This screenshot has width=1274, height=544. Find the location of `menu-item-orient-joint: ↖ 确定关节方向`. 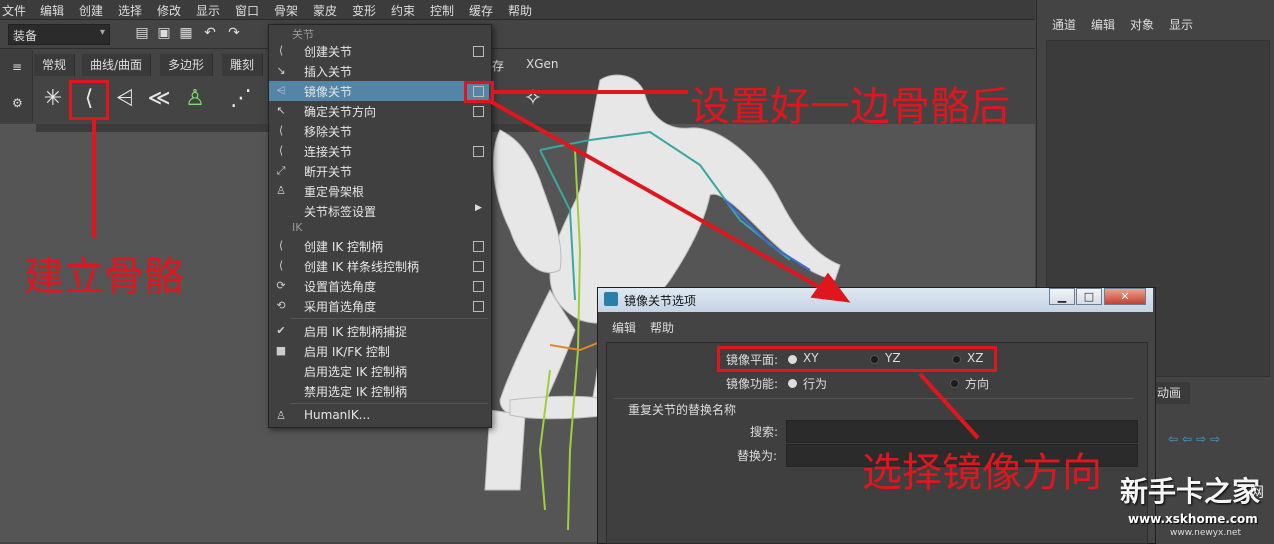

menu-item-orient-joint: ↖ 确定关节方向 is located at coordinates (379, 111).